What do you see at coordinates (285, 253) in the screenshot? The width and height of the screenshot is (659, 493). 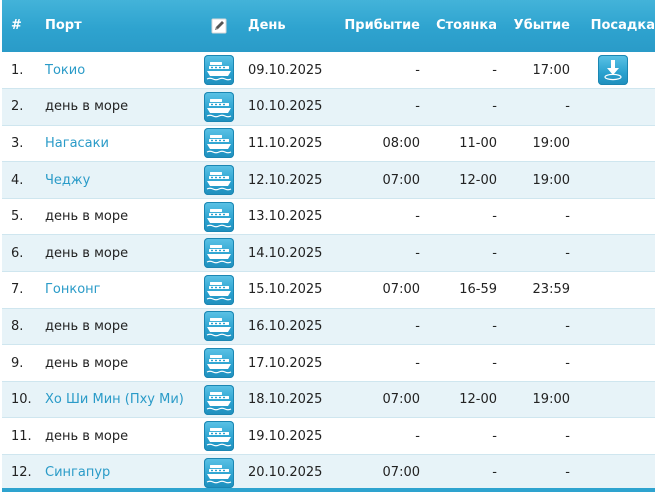 I see `day-date: 14.10.2025` at bounding box center [285, 253].